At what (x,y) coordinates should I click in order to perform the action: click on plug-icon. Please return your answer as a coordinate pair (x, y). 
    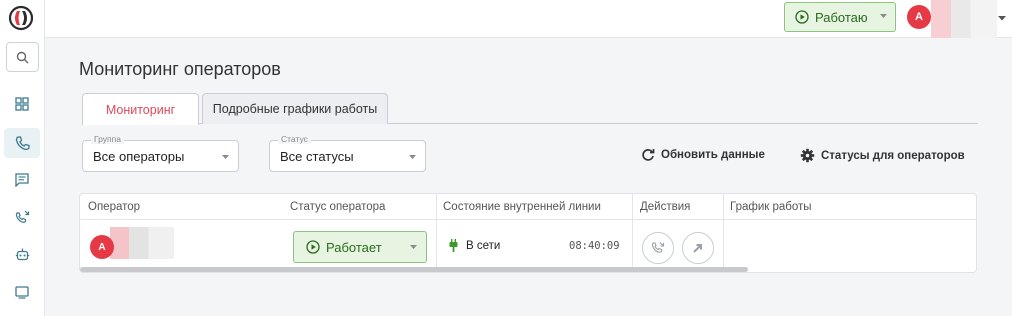
    Looking at the image, I should click on (453, 245).